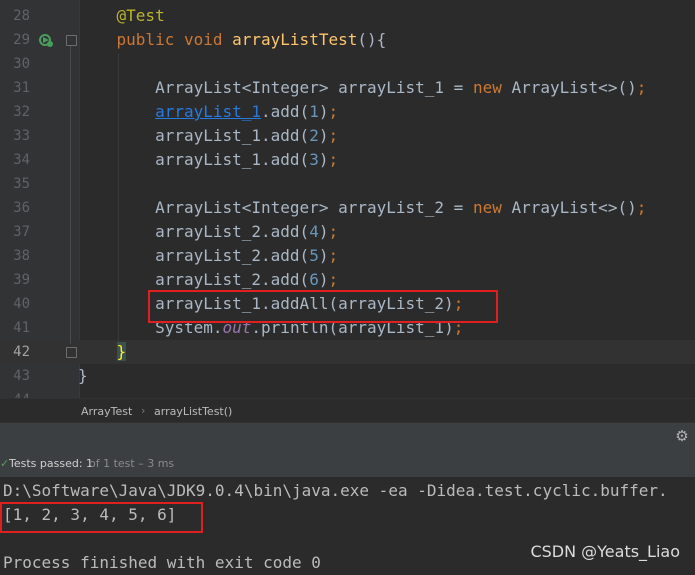  What do you see at coordinates (21, 136) in the screenshot?
I see `line-number: 33` at bounding box center [21, 136].